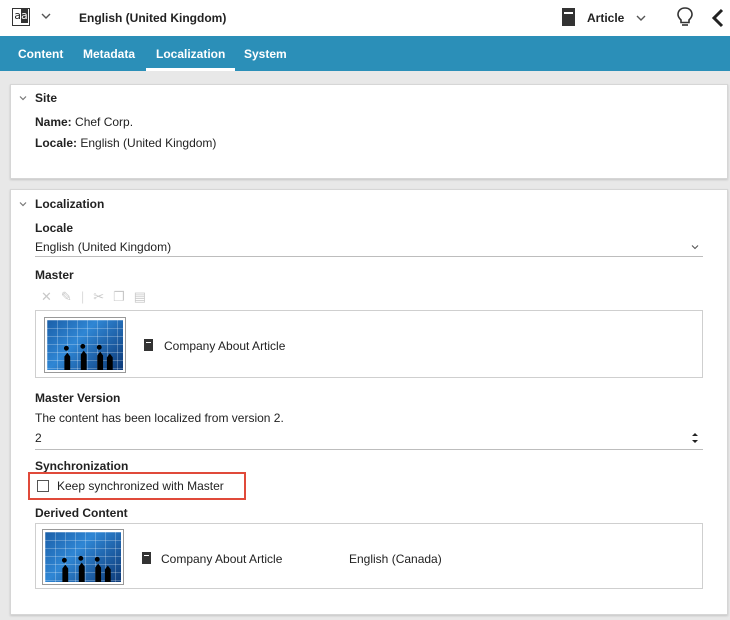  I want to click on site-name-row: Name: Chef Corp., so click(84, 122).